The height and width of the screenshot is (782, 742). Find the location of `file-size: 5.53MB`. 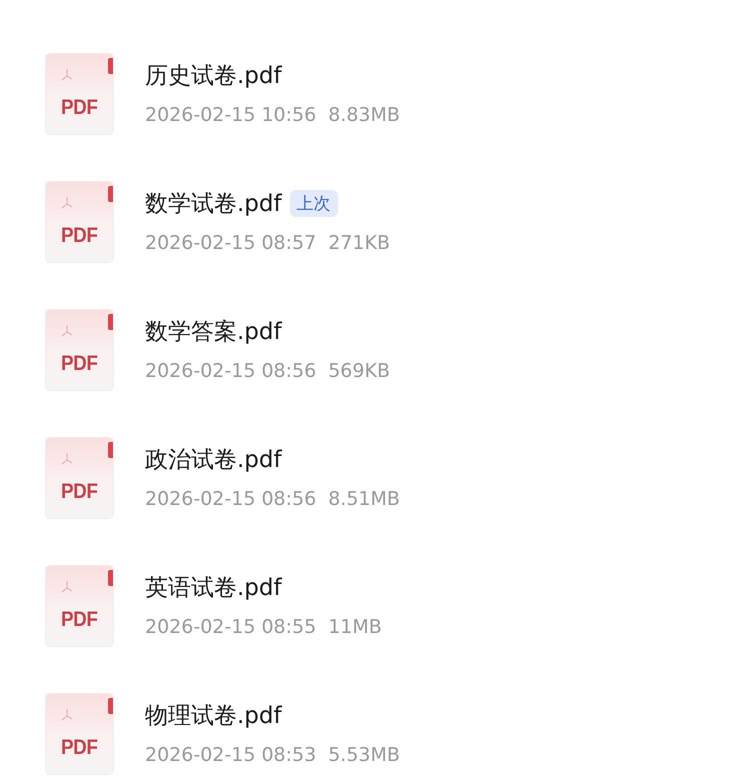

file-size: 5.53MB is located at coordinates (364, 755).